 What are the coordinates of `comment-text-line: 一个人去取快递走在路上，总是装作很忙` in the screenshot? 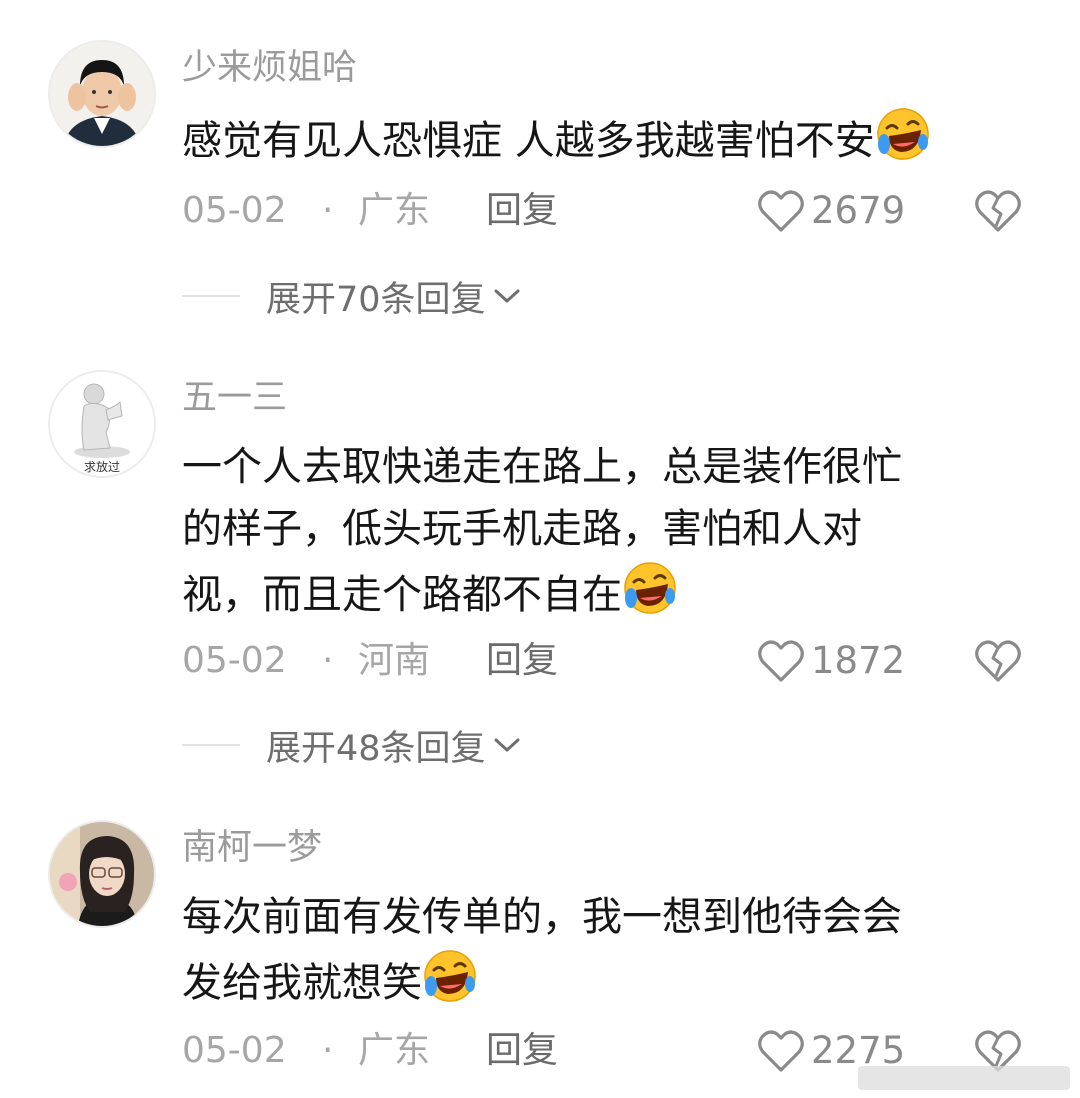 It's located at (542, 467).